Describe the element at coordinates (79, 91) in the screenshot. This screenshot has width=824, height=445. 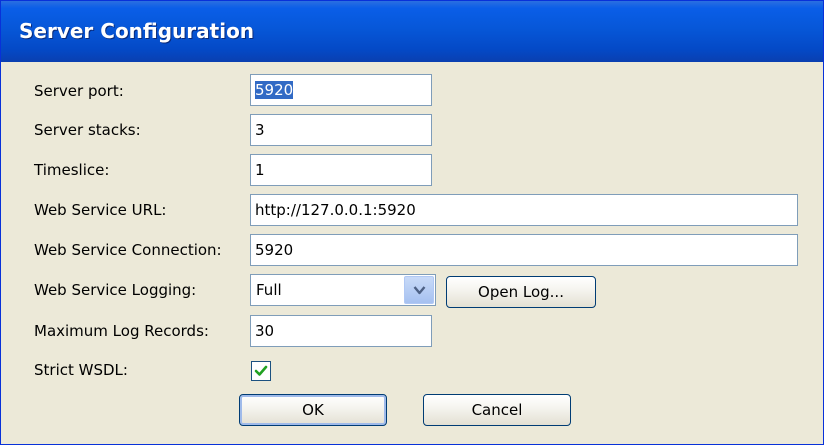
I see `server-port-label: Server port:` at that location.